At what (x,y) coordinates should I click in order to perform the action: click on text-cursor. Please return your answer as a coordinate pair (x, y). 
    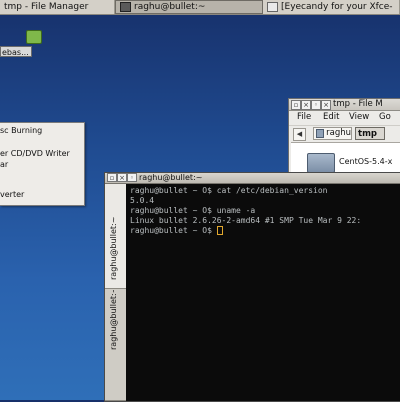
    Looking at the image, I should click on (219, 230).